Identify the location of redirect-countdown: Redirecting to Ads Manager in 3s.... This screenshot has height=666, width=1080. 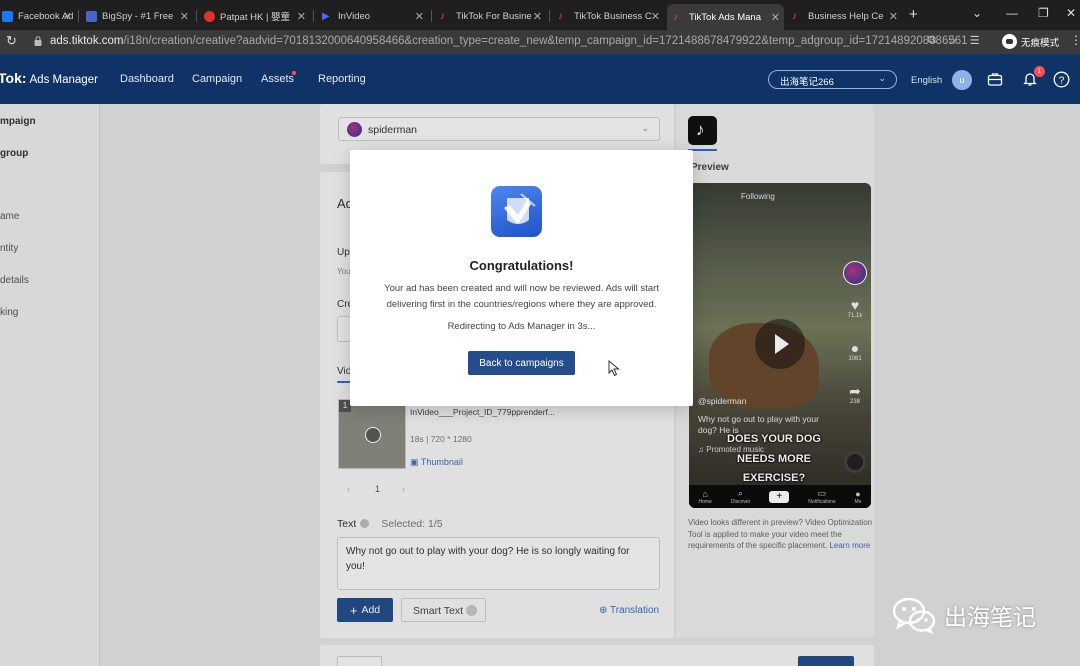
(521, 326).